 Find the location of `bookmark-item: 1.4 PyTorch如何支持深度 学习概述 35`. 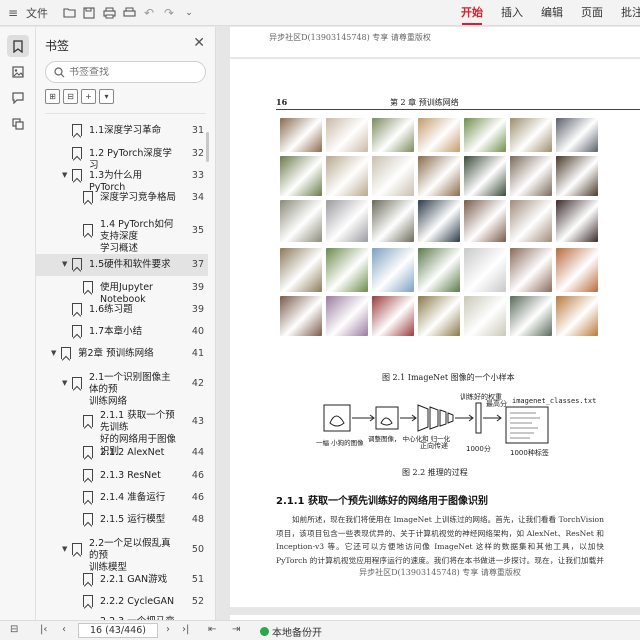

bookmark-item: 1.4 PyTorch如何支持深度 学习概述 35 is located at coordinates (122, 232).